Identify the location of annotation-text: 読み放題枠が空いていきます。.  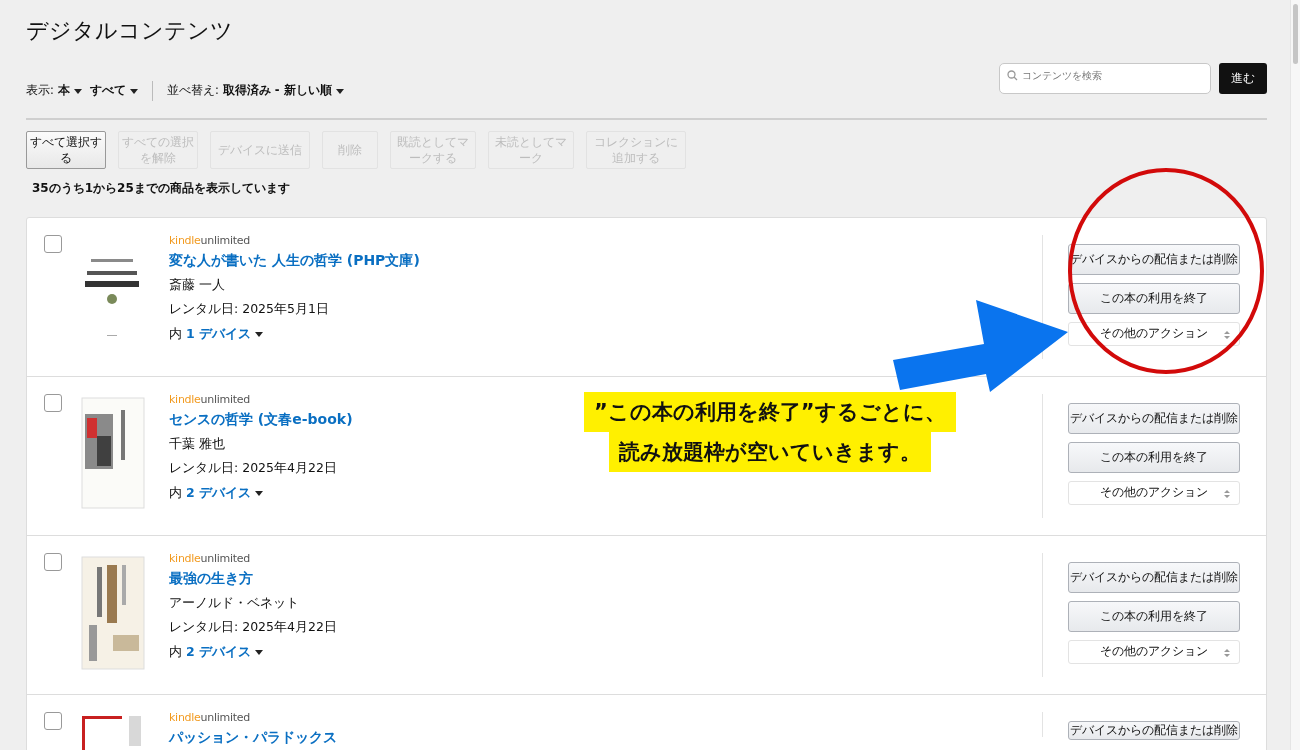
(769, 452).